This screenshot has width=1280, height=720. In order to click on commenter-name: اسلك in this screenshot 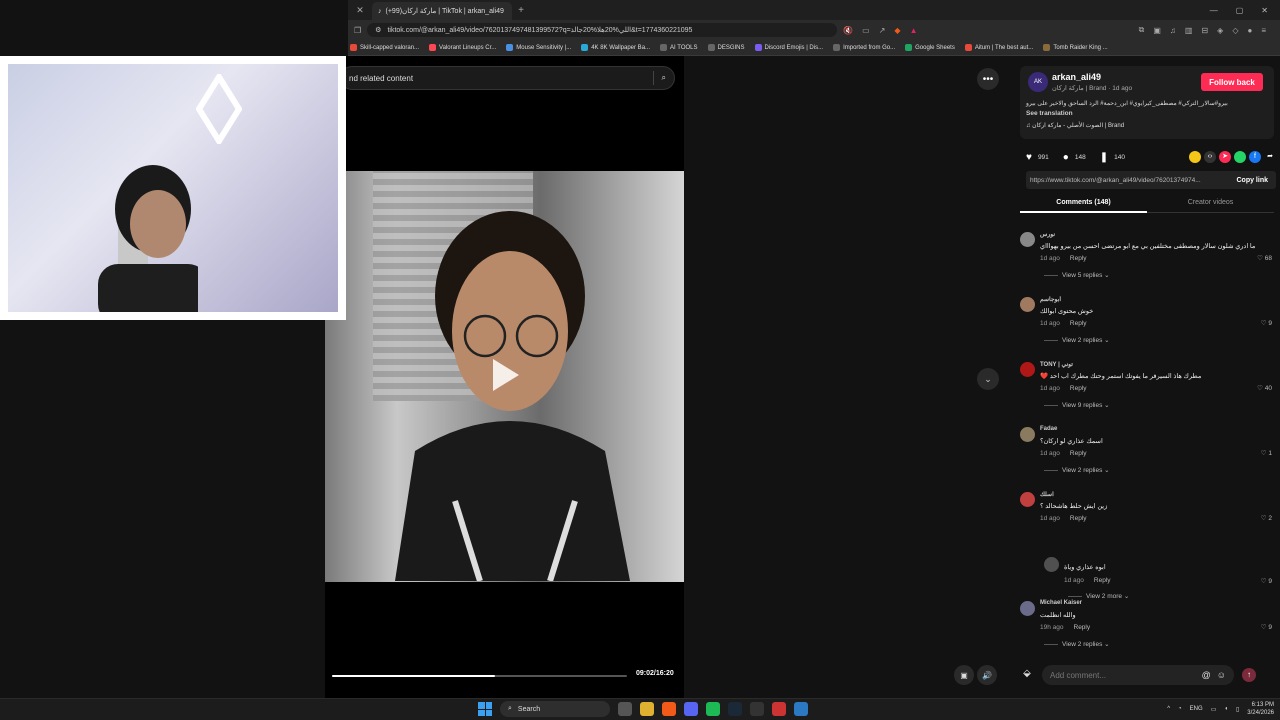, I will do `click(1047, 494)`.